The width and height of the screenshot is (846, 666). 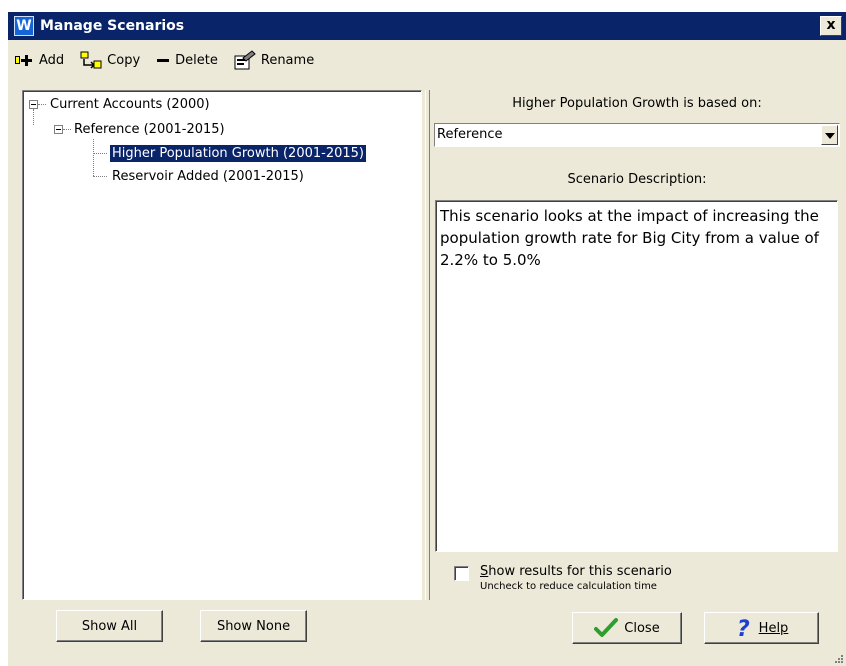 I want to click on app-logo-icon: W, so click(x=24, y=26).